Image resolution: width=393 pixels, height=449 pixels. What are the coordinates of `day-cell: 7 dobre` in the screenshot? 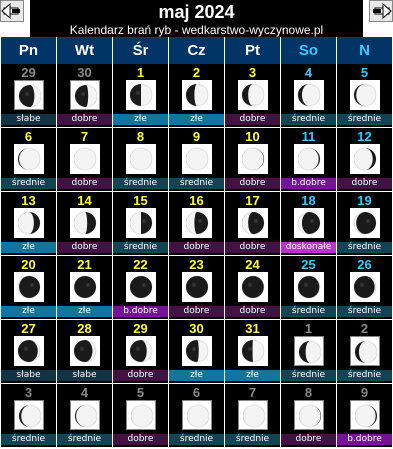 It's located at (84, 159).